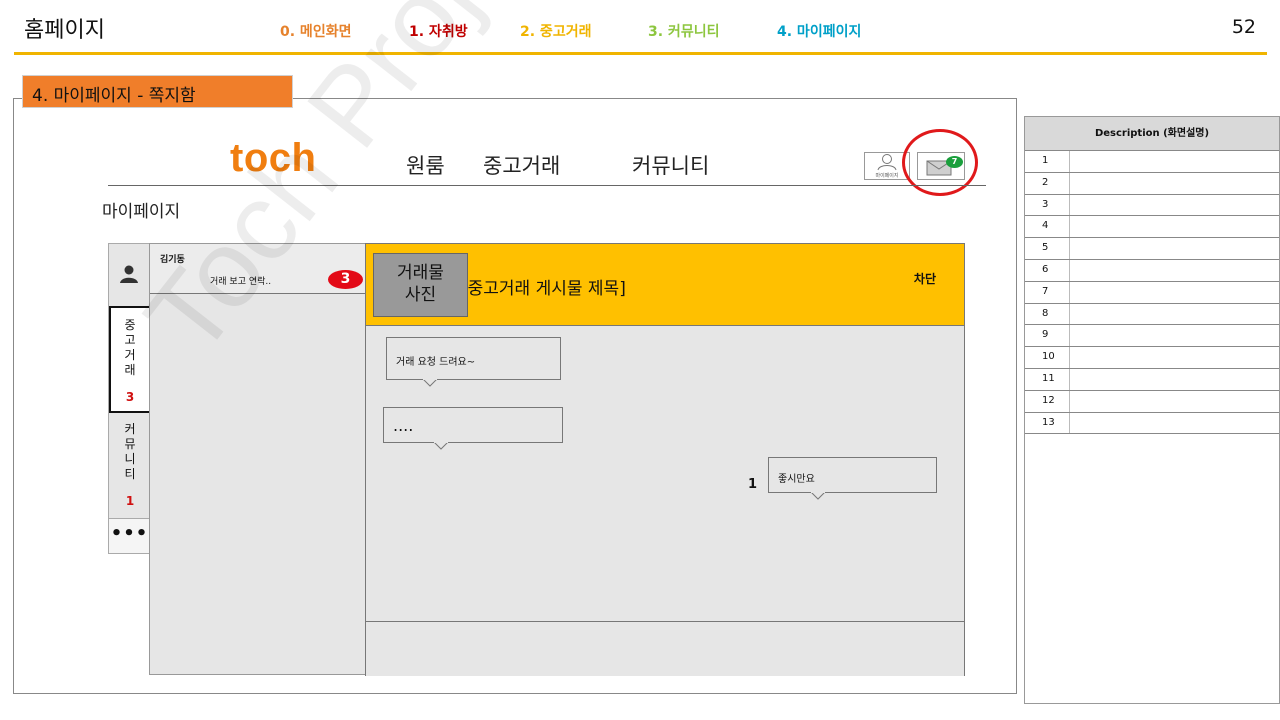 The height and width of the screenshot is (720, 1280). Describe the element at coordinates (172, 260) in the screenshot. I see `conversation-sender: 김기동` at that location.